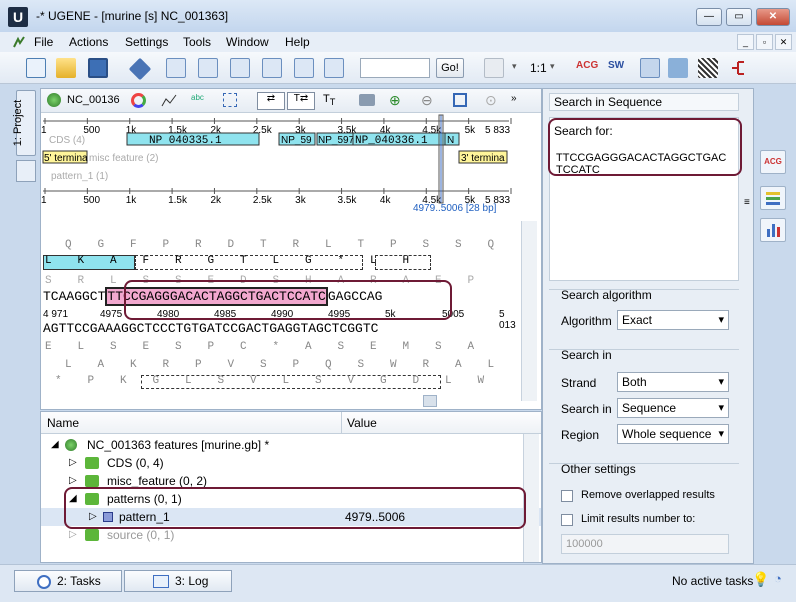  I want to click on pin-icon, so click(494, 68).